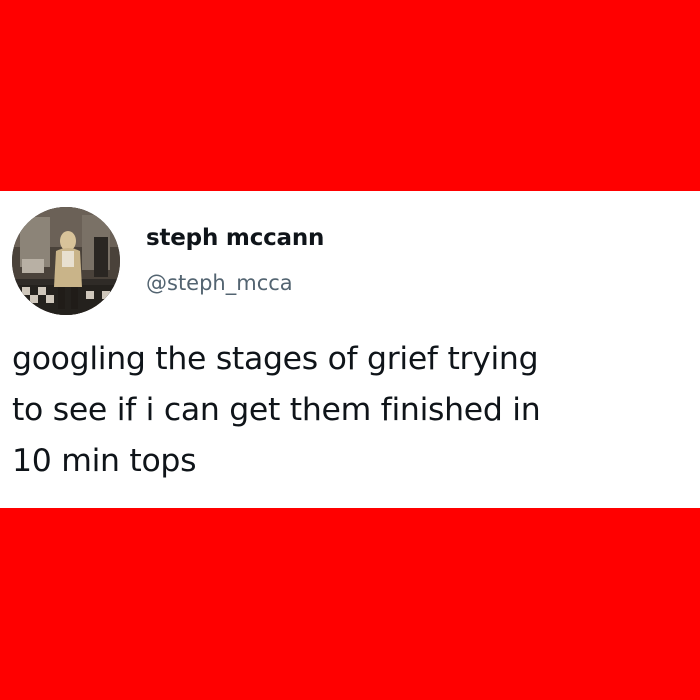  I want to click on display-name: steph mccann, so click(235, 238).